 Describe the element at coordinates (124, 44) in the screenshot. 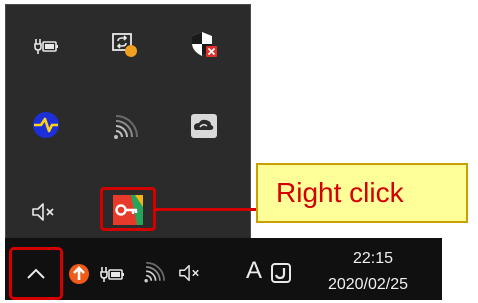

I see `remote-desktop-update-icon` at that location.